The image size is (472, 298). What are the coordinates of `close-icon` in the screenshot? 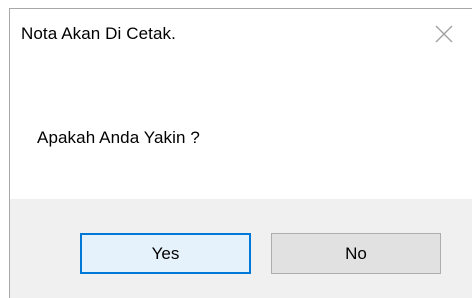 It's located at (444, 34).